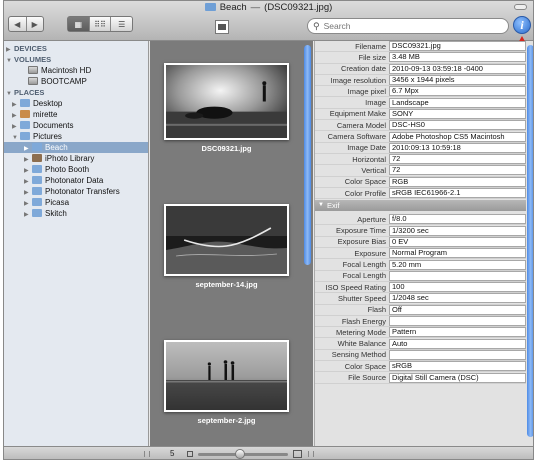 The width and height of the screenshot is (536, 460). What do you see at coordinates (372, 57) in the screenshot?
I see `info-row-label: File size` at bounding box center [372, 57].